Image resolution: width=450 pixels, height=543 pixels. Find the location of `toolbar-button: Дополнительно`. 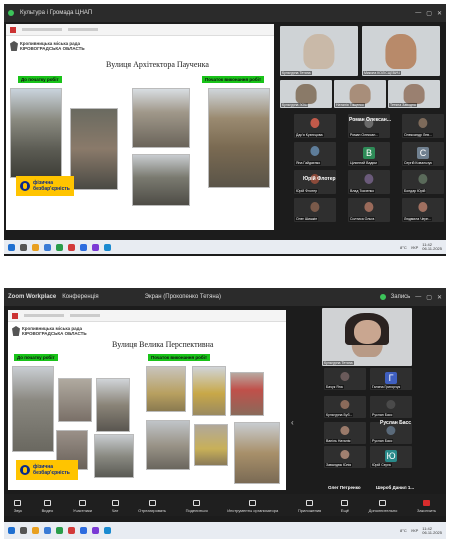

toolbar-button: Дополнительно is located at coordinates (383, 506).